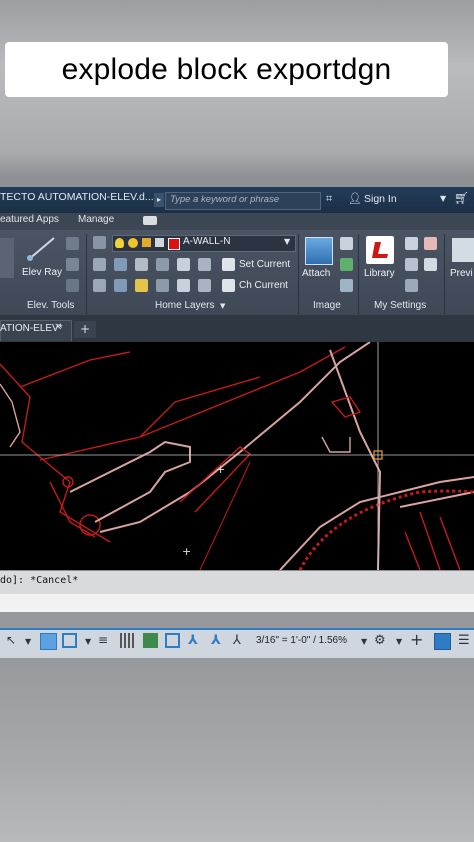 Image resolution: width=474 pixels, height=842 pixels. Describe the element at coordinates (319, 251) in the screenshot. I see `attach-image-icon` at that location.